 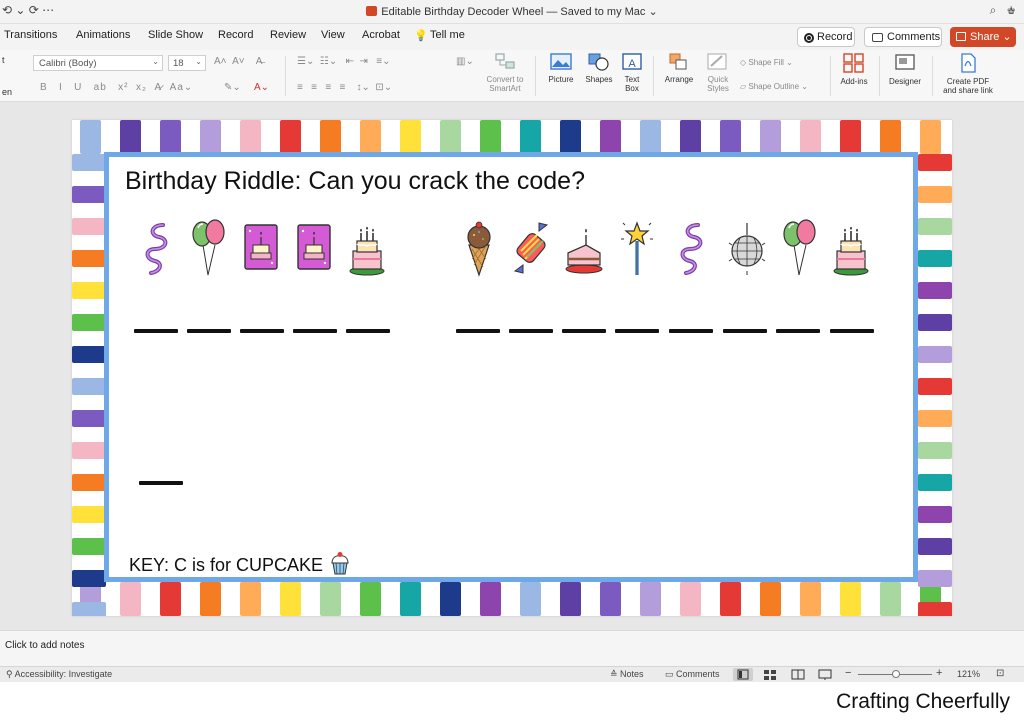 What do you see at coordinates (465, 61) in the screenshot?
I see `column-controls: ▥⌄` at bounding box center [465, 61].